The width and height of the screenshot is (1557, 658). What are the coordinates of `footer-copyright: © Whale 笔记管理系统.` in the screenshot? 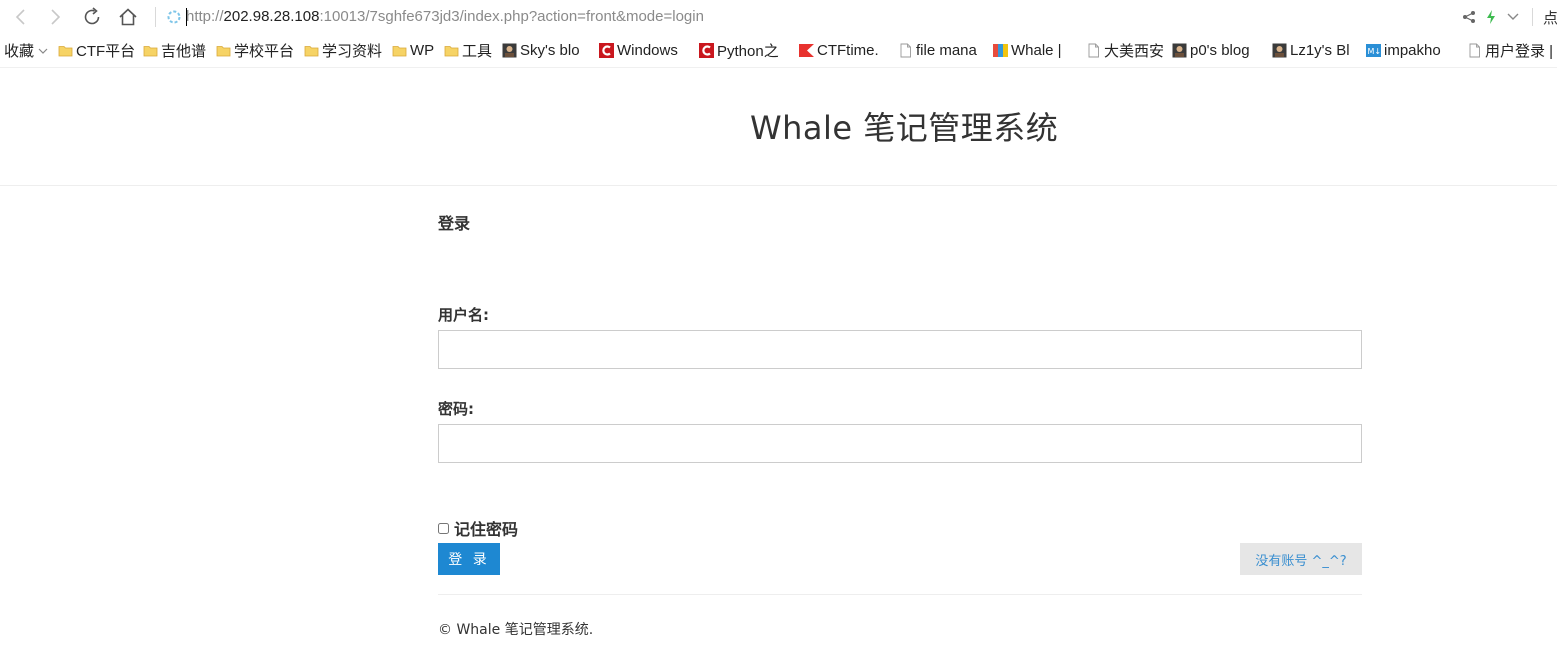 It's located at (516, 630).